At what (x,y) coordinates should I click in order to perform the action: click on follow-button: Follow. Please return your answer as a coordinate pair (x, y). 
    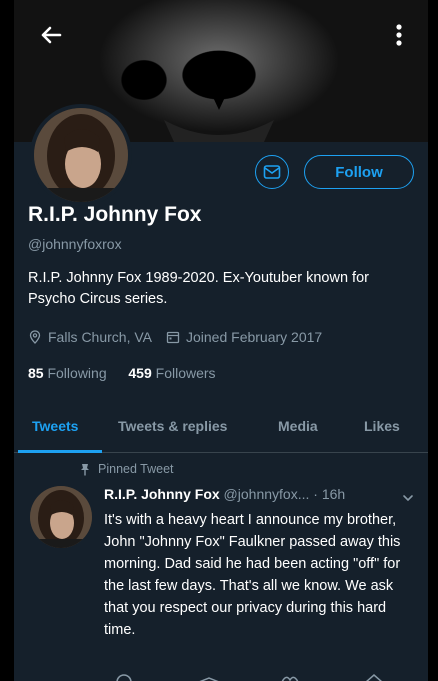
    Looking at the image, I should click on (359, 172).